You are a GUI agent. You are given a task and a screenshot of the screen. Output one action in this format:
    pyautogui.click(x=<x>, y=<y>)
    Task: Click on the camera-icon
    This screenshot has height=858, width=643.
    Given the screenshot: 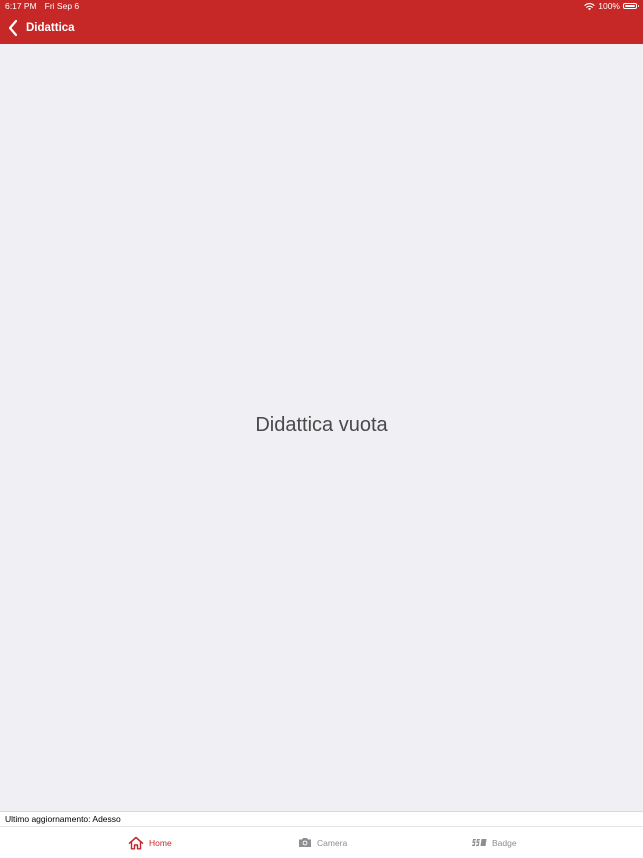 What is the action you would take?
    pyautogui.click(x=305, y=842)
    